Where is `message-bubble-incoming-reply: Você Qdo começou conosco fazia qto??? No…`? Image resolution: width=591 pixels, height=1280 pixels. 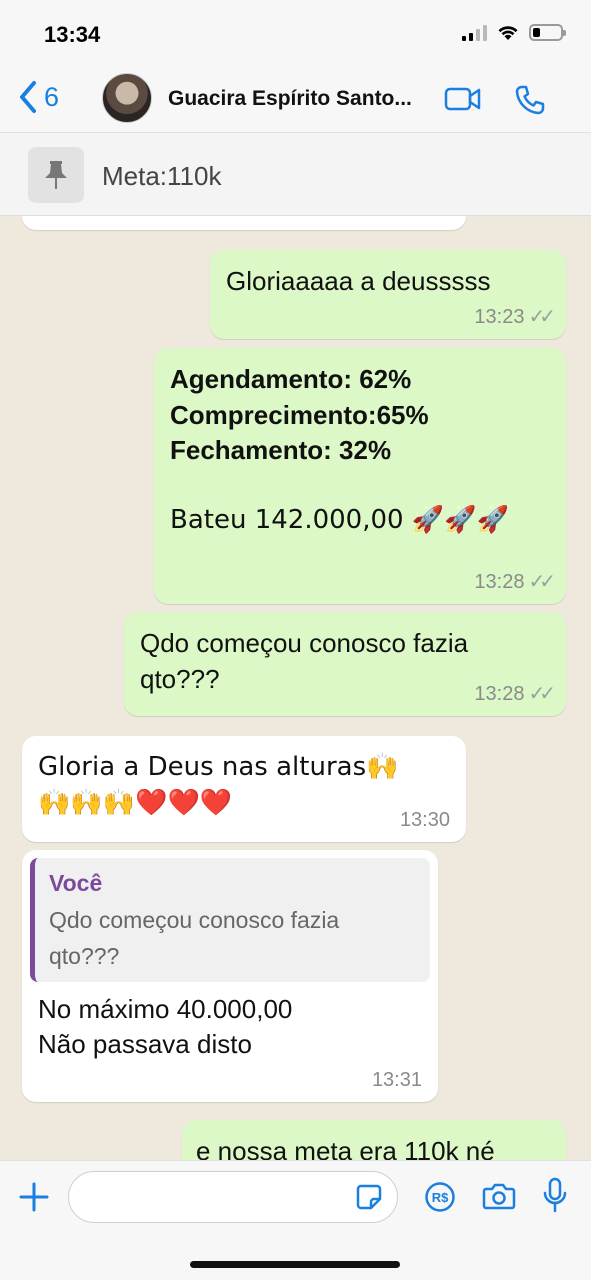
message-bubble-incoming-reply: Você Qdo começou conosco fazia qto??? No… is located at coordinates (230, 976).